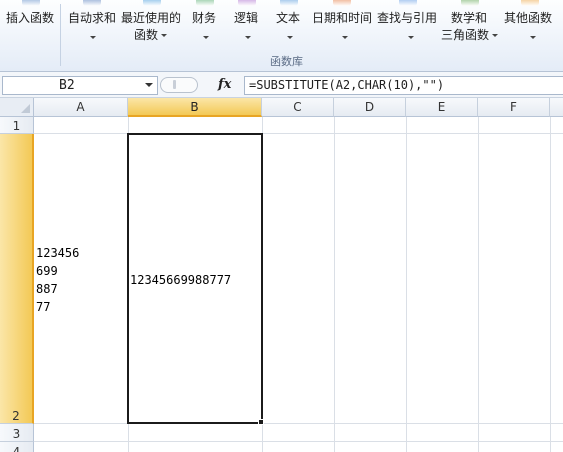  I want to click on row-header-4: 4, so click(17, 447).